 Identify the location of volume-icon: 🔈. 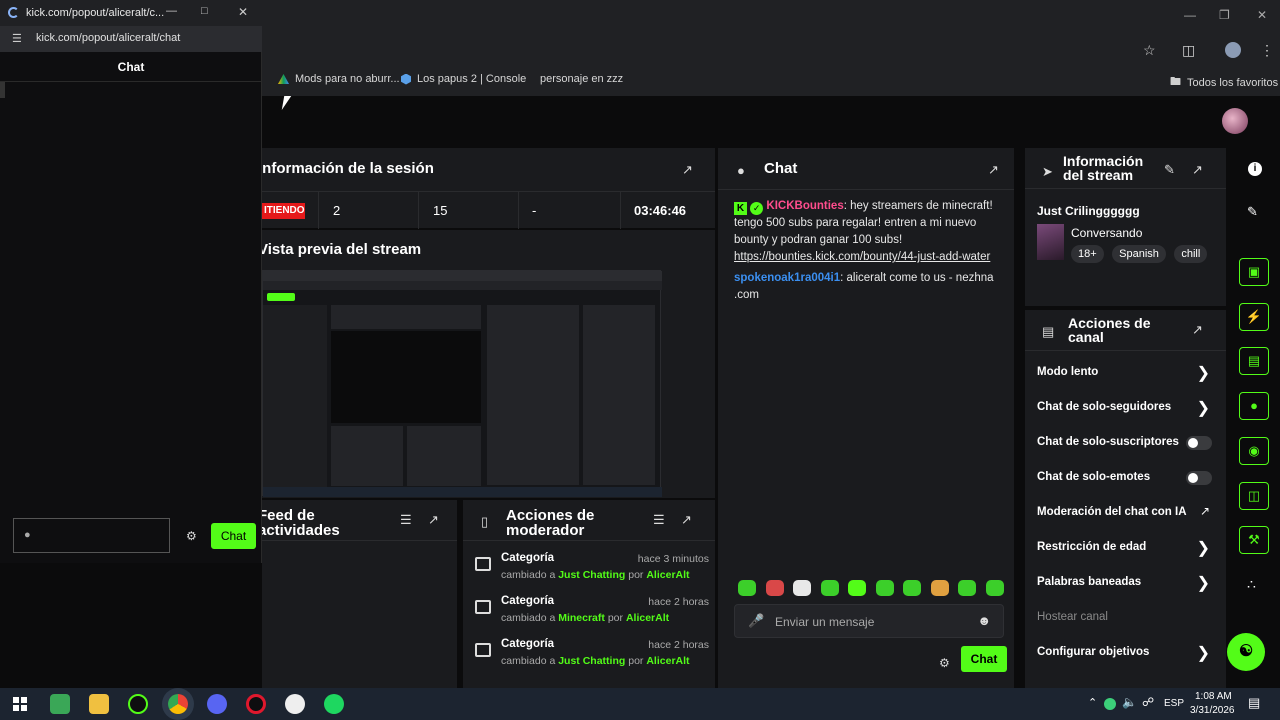
(1129, 702).